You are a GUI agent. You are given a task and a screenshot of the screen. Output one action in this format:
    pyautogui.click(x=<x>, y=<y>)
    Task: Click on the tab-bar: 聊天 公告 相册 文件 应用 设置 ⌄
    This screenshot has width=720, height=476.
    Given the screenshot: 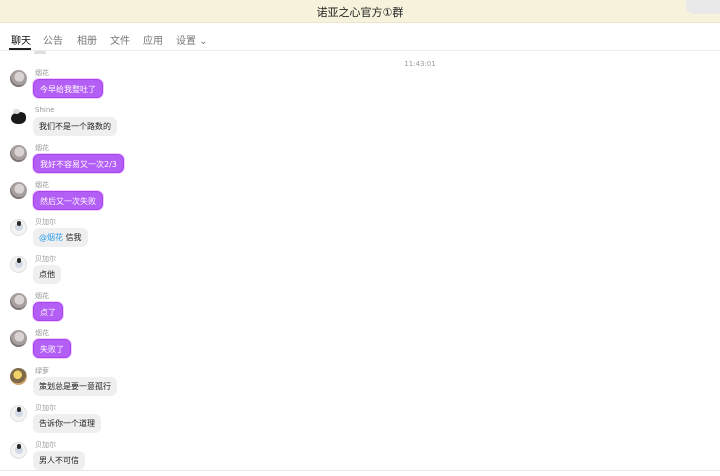 What is the action you would take?
    pyautogui.click(x=360, y=37)
    